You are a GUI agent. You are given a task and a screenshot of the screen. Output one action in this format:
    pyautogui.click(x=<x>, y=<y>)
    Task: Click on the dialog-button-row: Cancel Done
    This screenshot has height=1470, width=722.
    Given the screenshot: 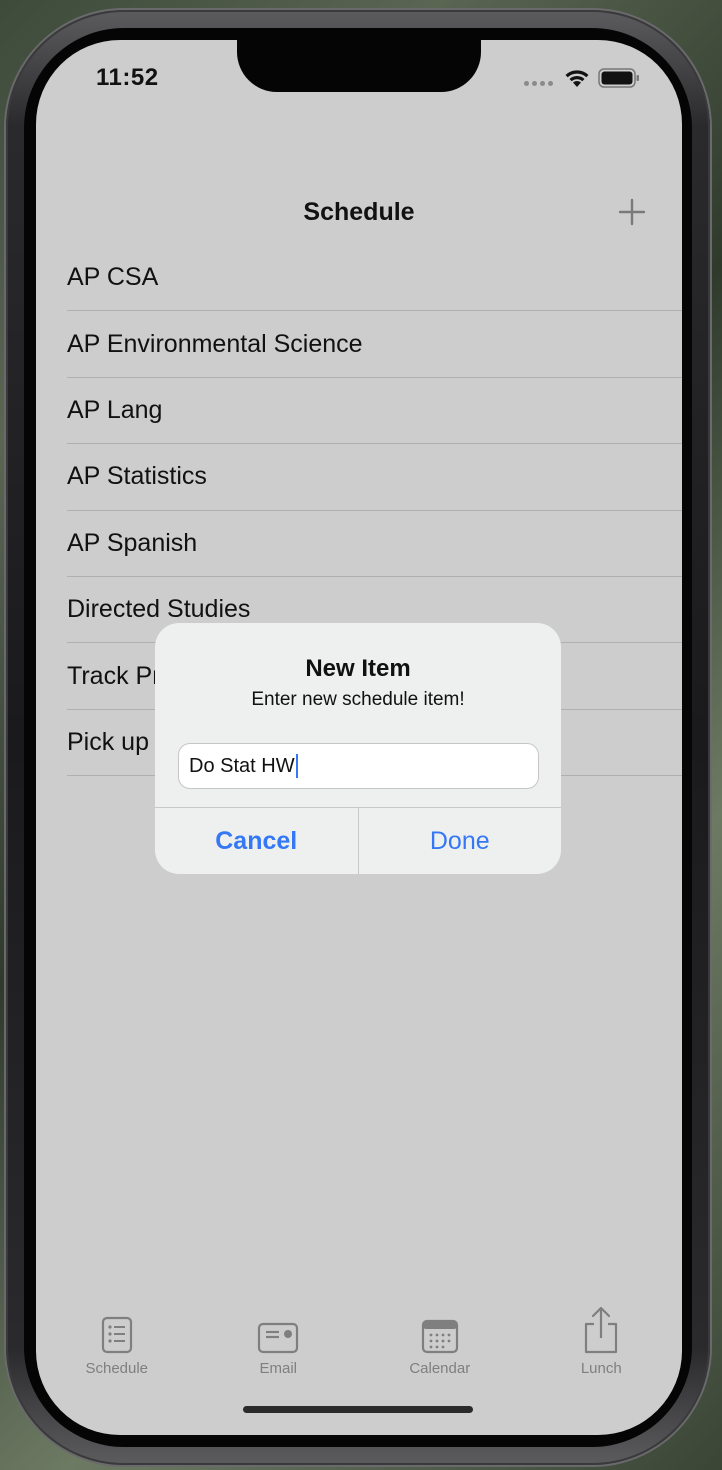 What is the action you would take?
    pyautogui.click(x=358, y=840)
    